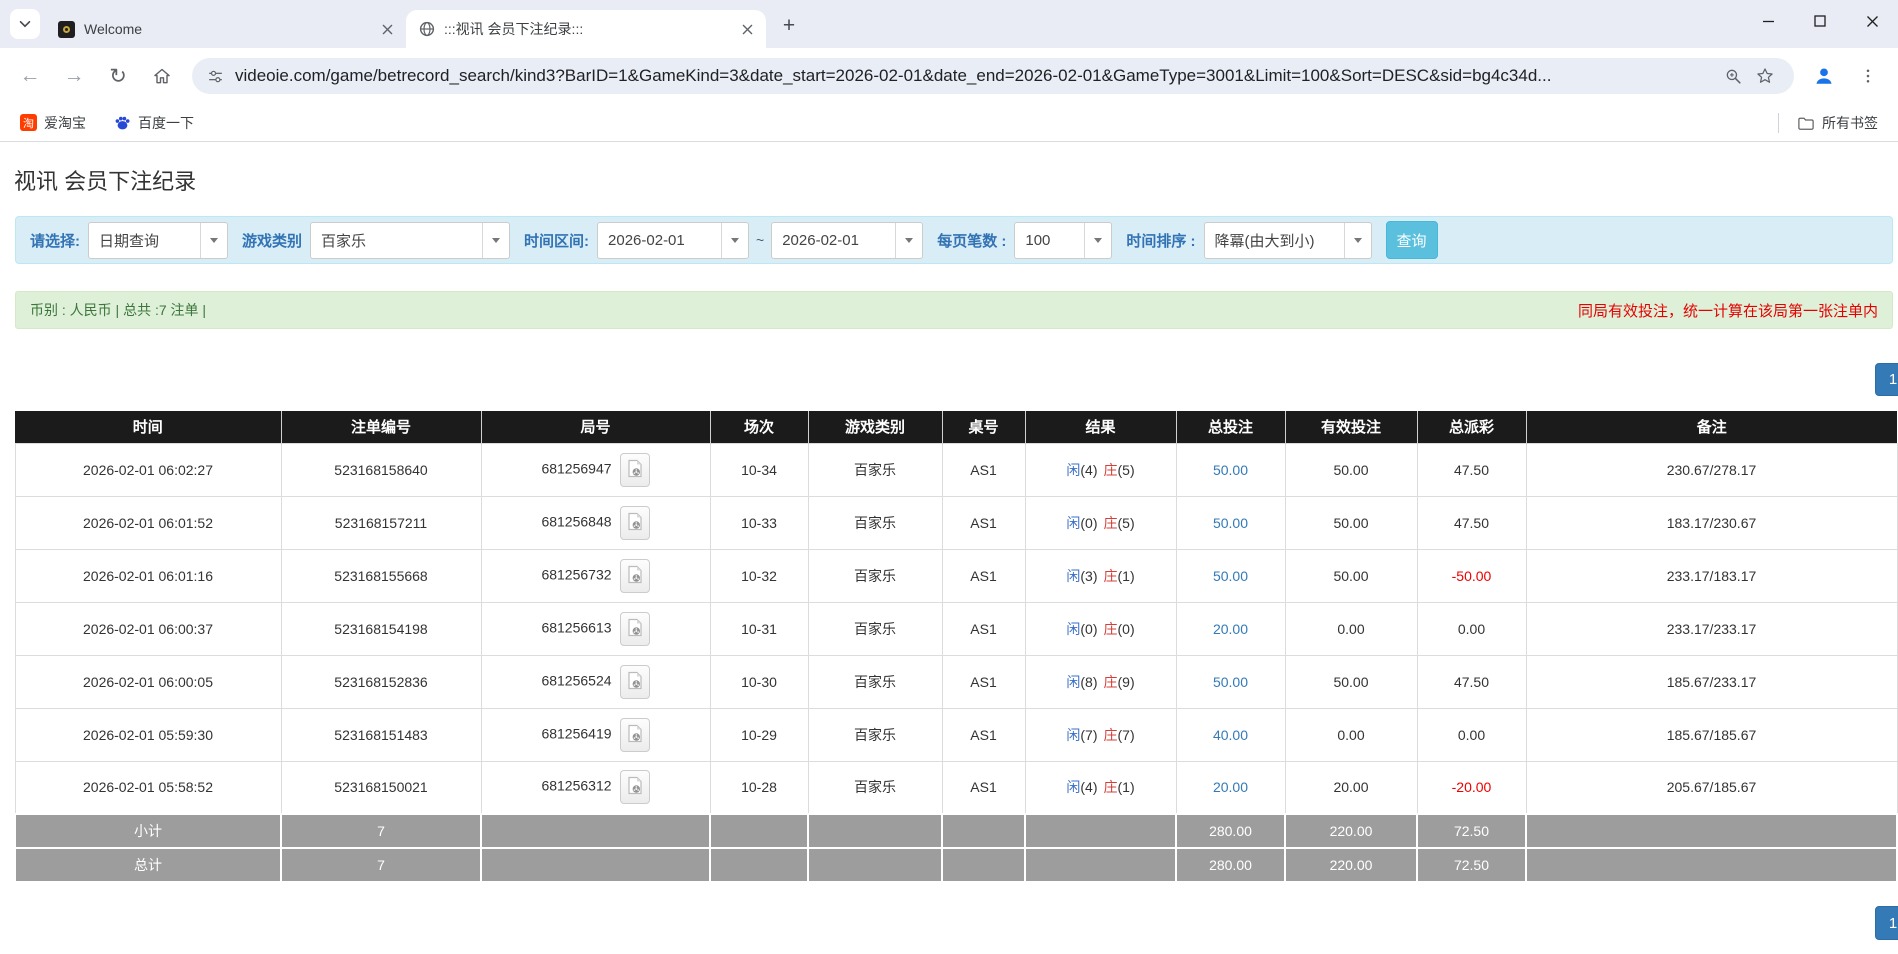  Describe the element at coordinates (1351, 787) in the screenshot. I see `cell-valid-bet: 20.00` at that location.